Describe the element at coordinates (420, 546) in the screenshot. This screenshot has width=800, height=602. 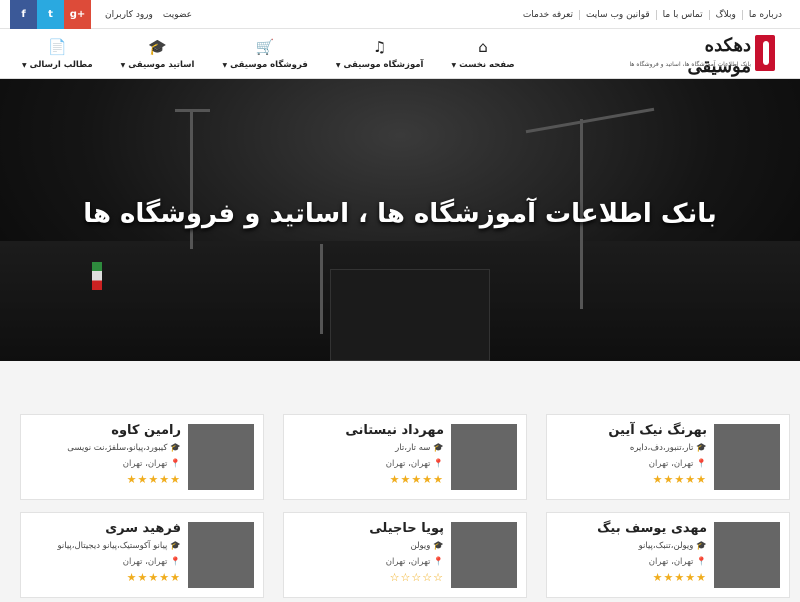
I see `teacher-skills: ویولن` at that location.